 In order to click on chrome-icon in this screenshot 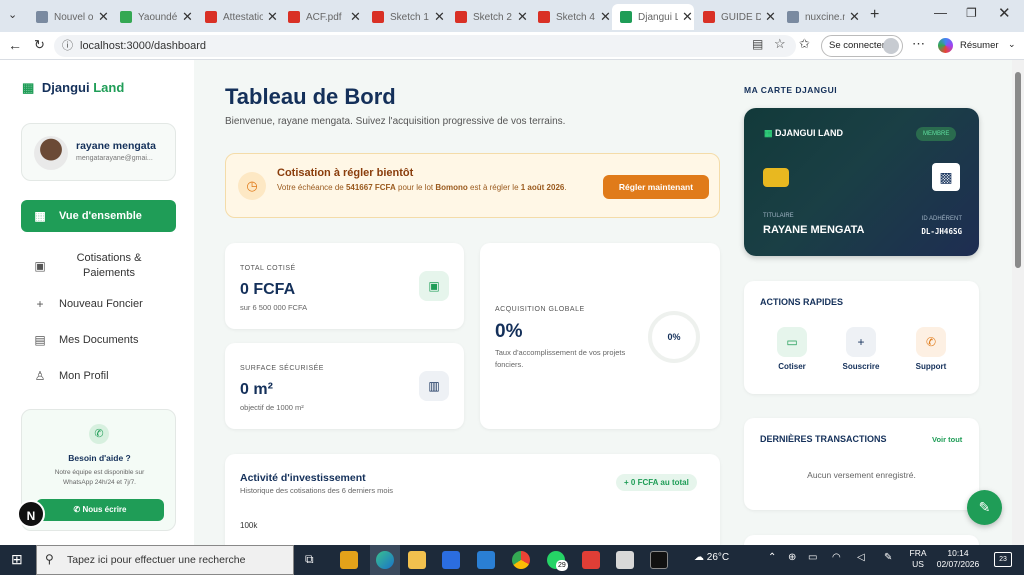, I will do `click(521, 560)`.